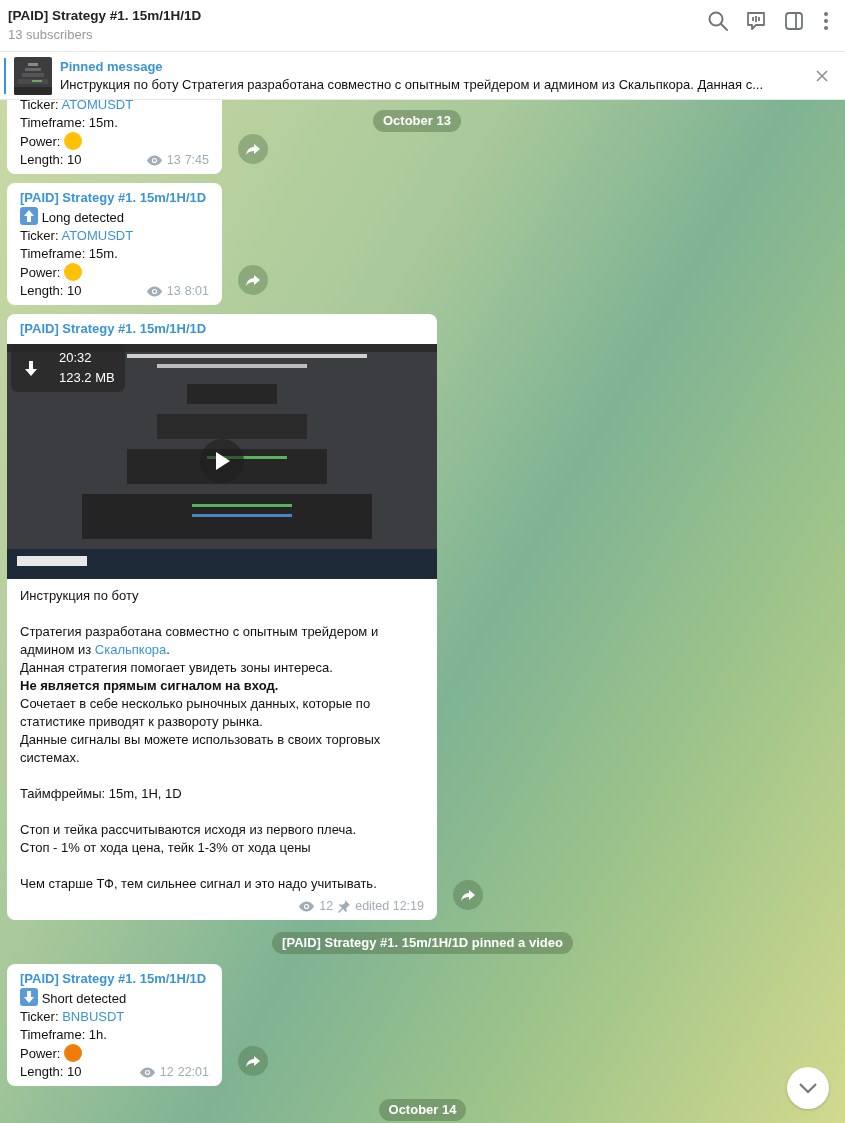 The height and width of the screenshot is (1123, 845). What do you see at coordinates (63, 1034) in the screenshot?
I see `timeframe-text: Timeframe: 1h.` at bounding box center [63, 1034].